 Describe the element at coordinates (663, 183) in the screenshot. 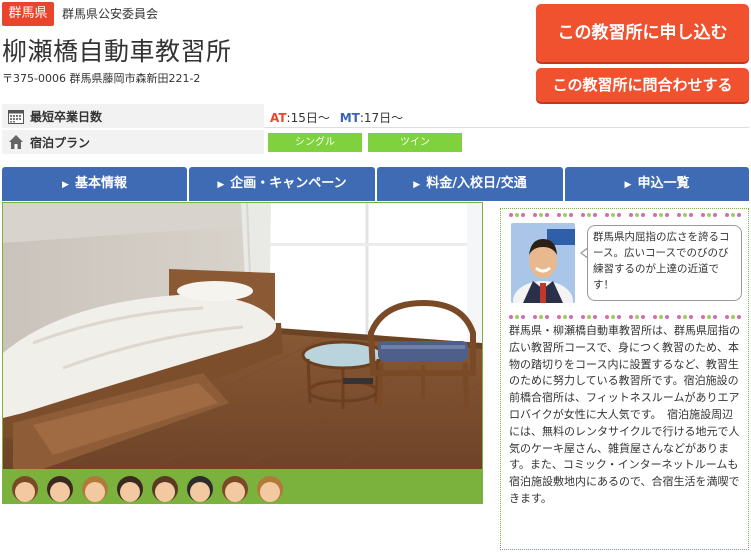

I see `tab-label: 申込一覧` at that location.